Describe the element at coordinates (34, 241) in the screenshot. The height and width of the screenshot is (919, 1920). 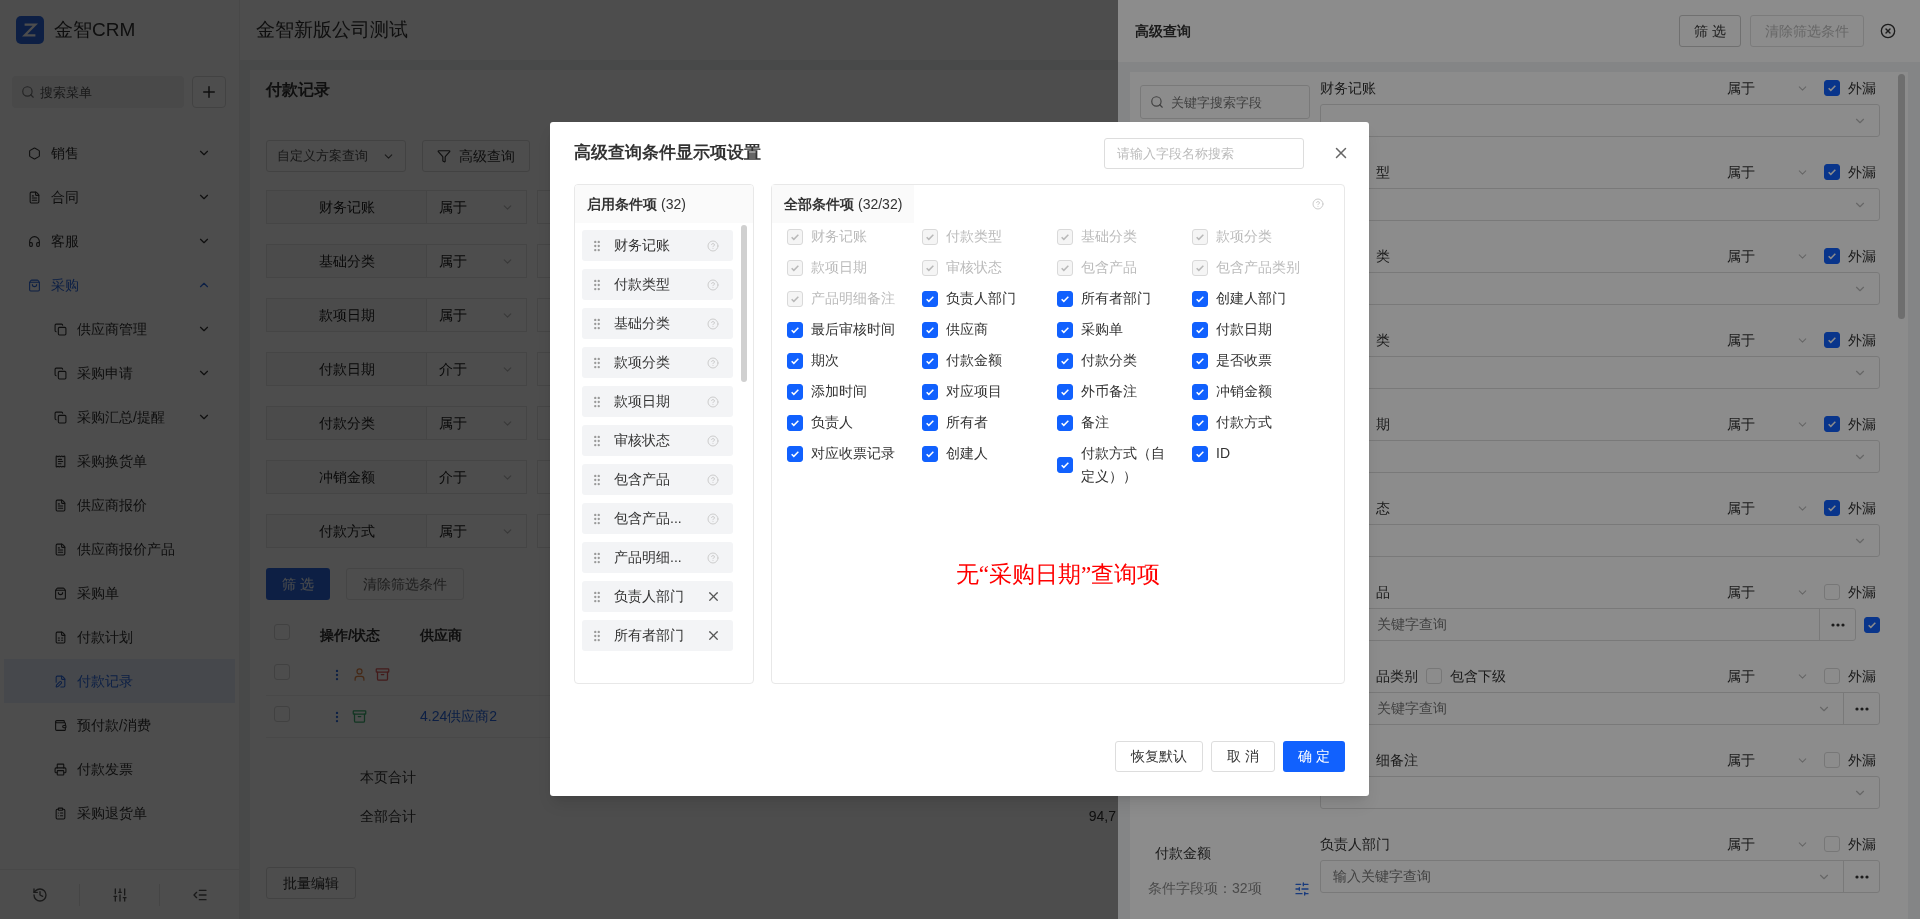
I see `headset-icon` at that location.